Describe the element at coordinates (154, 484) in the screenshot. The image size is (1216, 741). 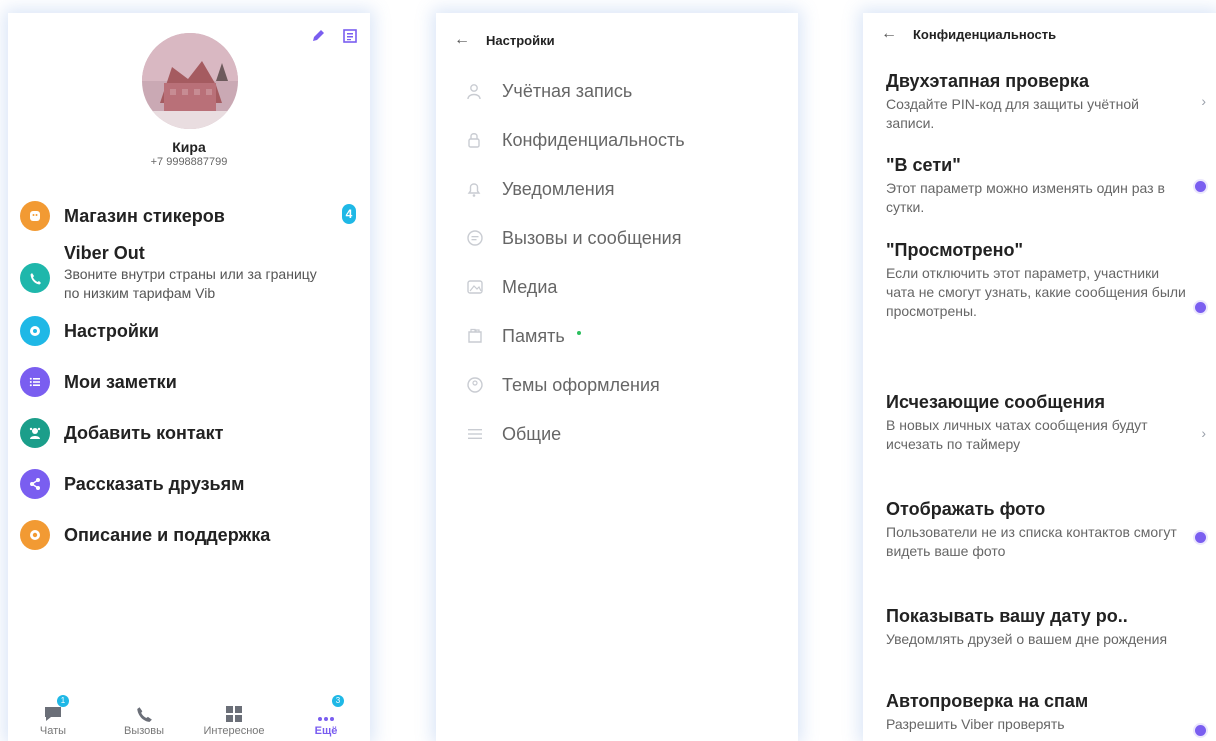
I see `menu-item-label: Рассказать друзьям` at that location.